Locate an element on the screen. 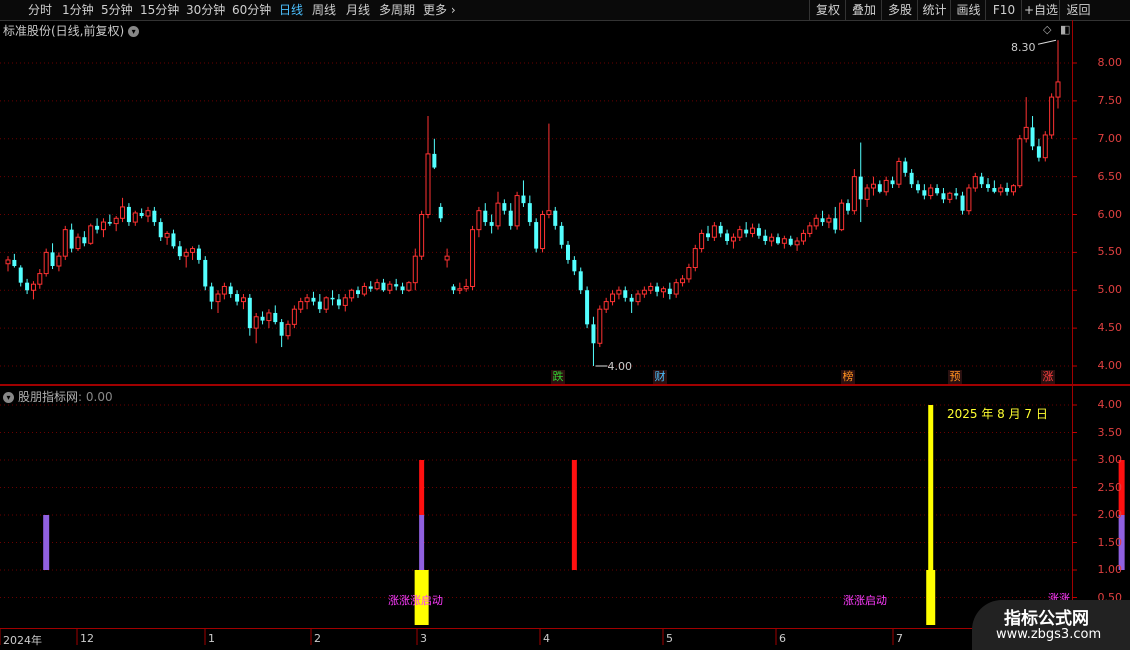 This screenshot has width=1130, height=650. signal-label-1: 涨涨启动 is located at coordinates (865, 600).